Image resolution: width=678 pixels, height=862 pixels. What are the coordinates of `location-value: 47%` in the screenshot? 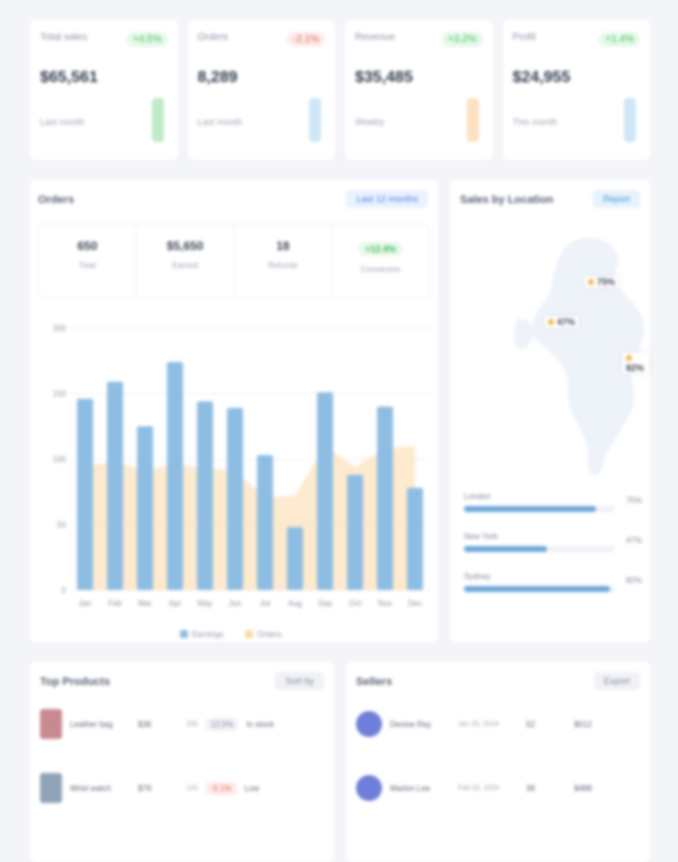 It's located at (633, 540).